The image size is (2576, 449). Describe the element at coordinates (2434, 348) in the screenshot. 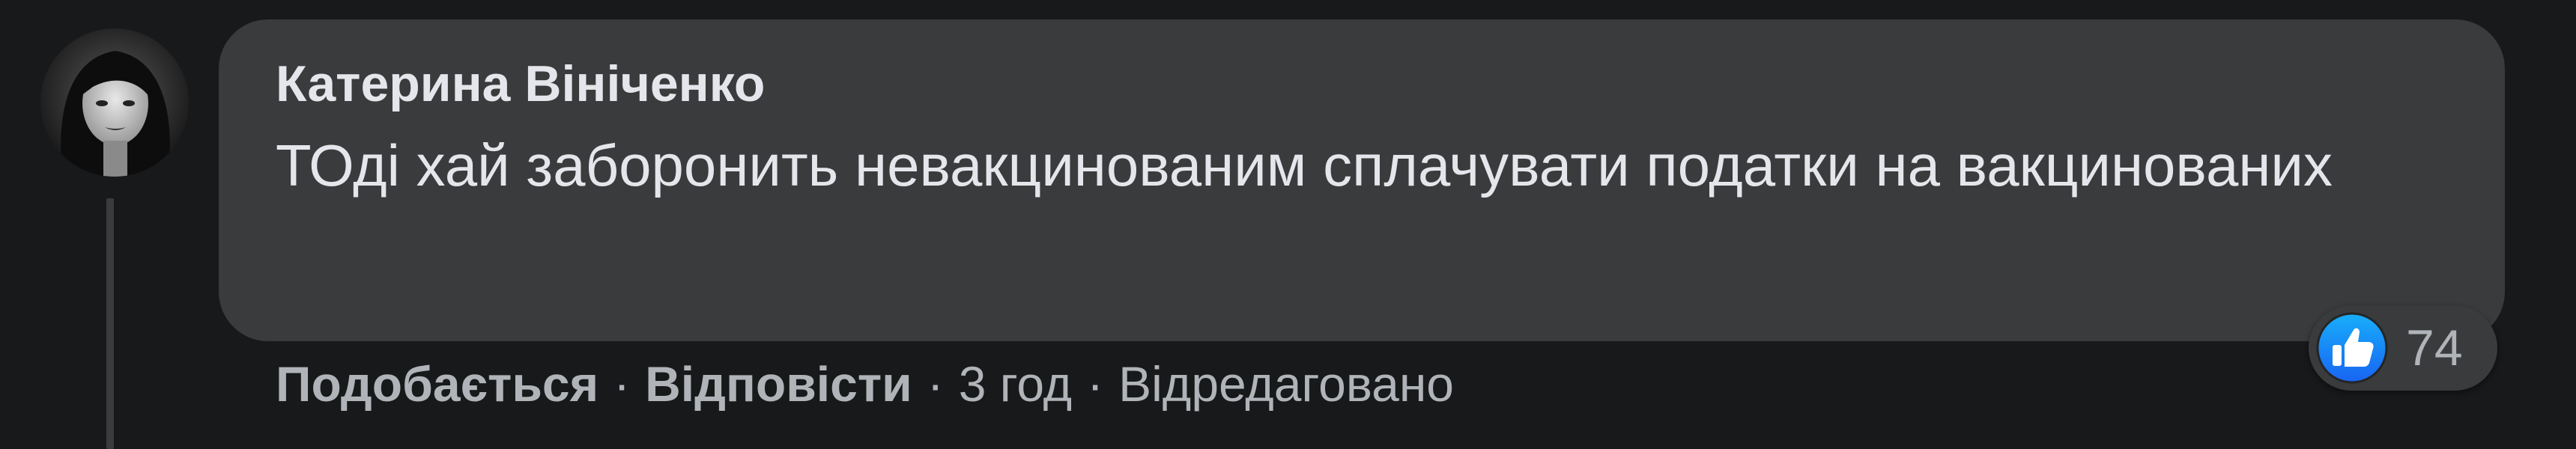

I see `reaction-count: 74` at that location.